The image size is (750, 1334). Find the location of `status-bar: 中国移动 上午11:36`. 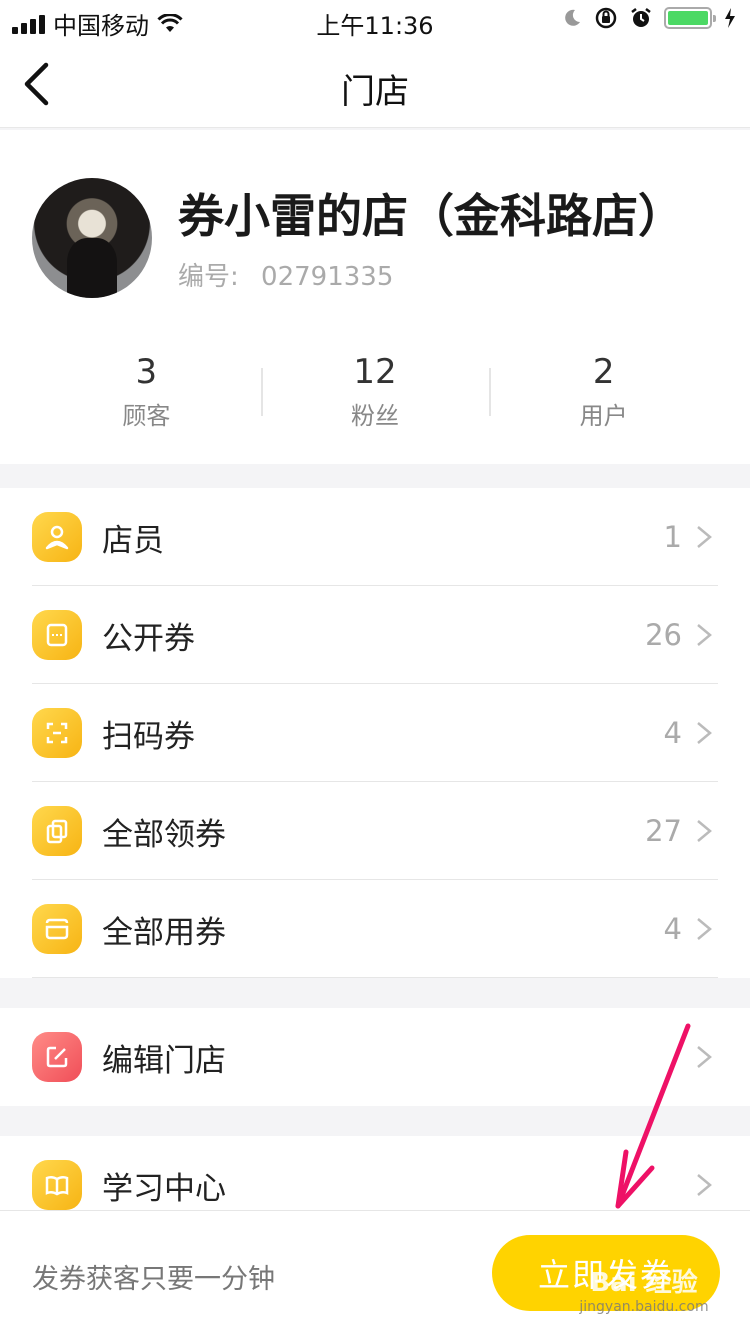

status-bar: 中国移动 上午11:36 is located at coordinates (375, 20).